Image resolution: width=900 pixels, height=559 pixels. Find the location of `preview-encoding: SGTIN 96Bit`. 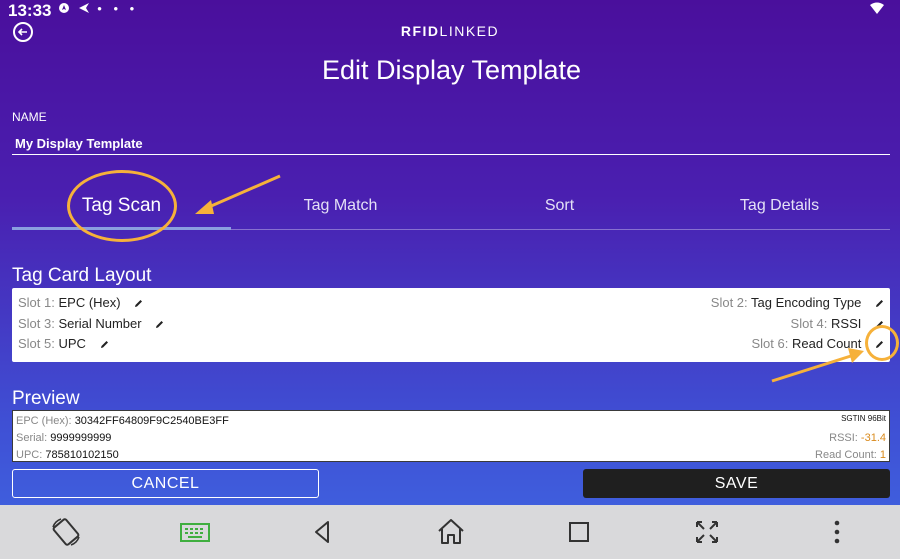

preview-encoding: SGTIN 96Bit is located at coordinates (863, 418).